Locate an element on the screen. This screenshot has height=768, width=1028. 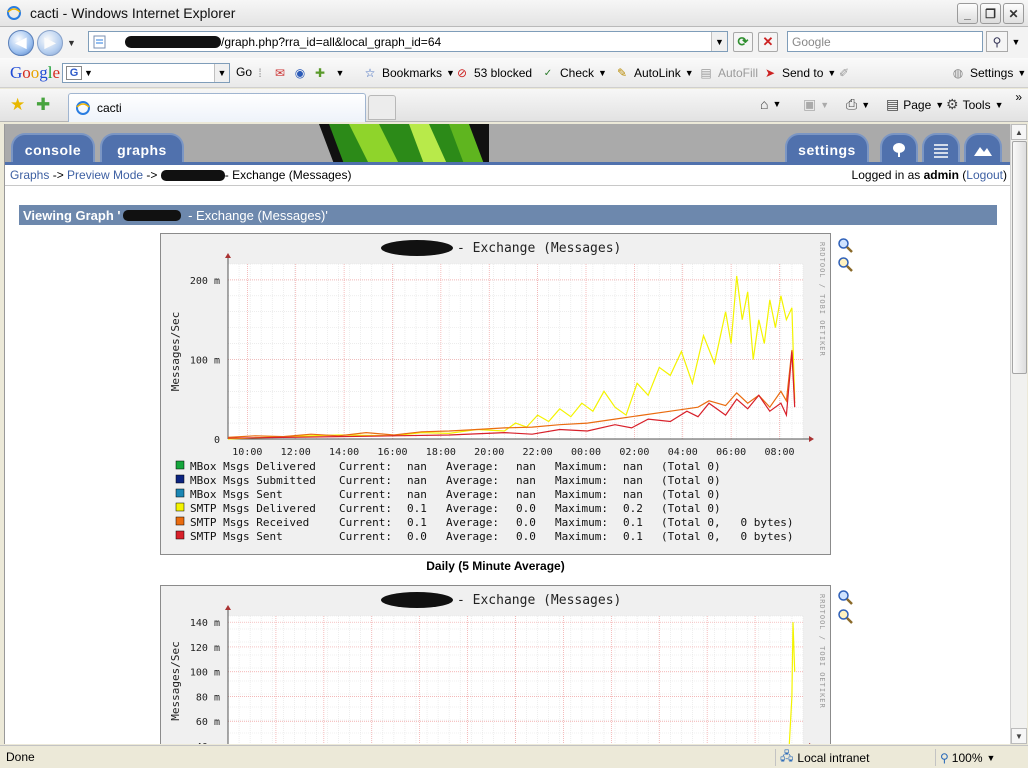
gadget-icon: ✚ is located at coordinates (320, 73).